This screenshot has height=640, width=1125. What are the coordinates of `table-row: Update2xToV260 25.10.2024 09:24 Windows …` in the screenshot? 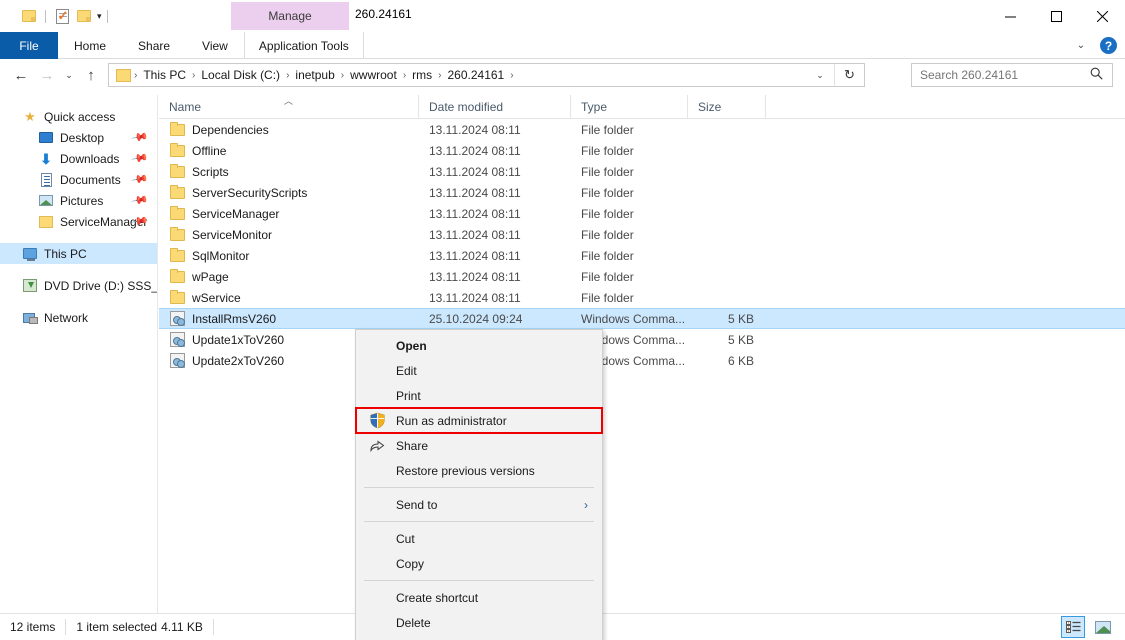 It's located at (642, 360).